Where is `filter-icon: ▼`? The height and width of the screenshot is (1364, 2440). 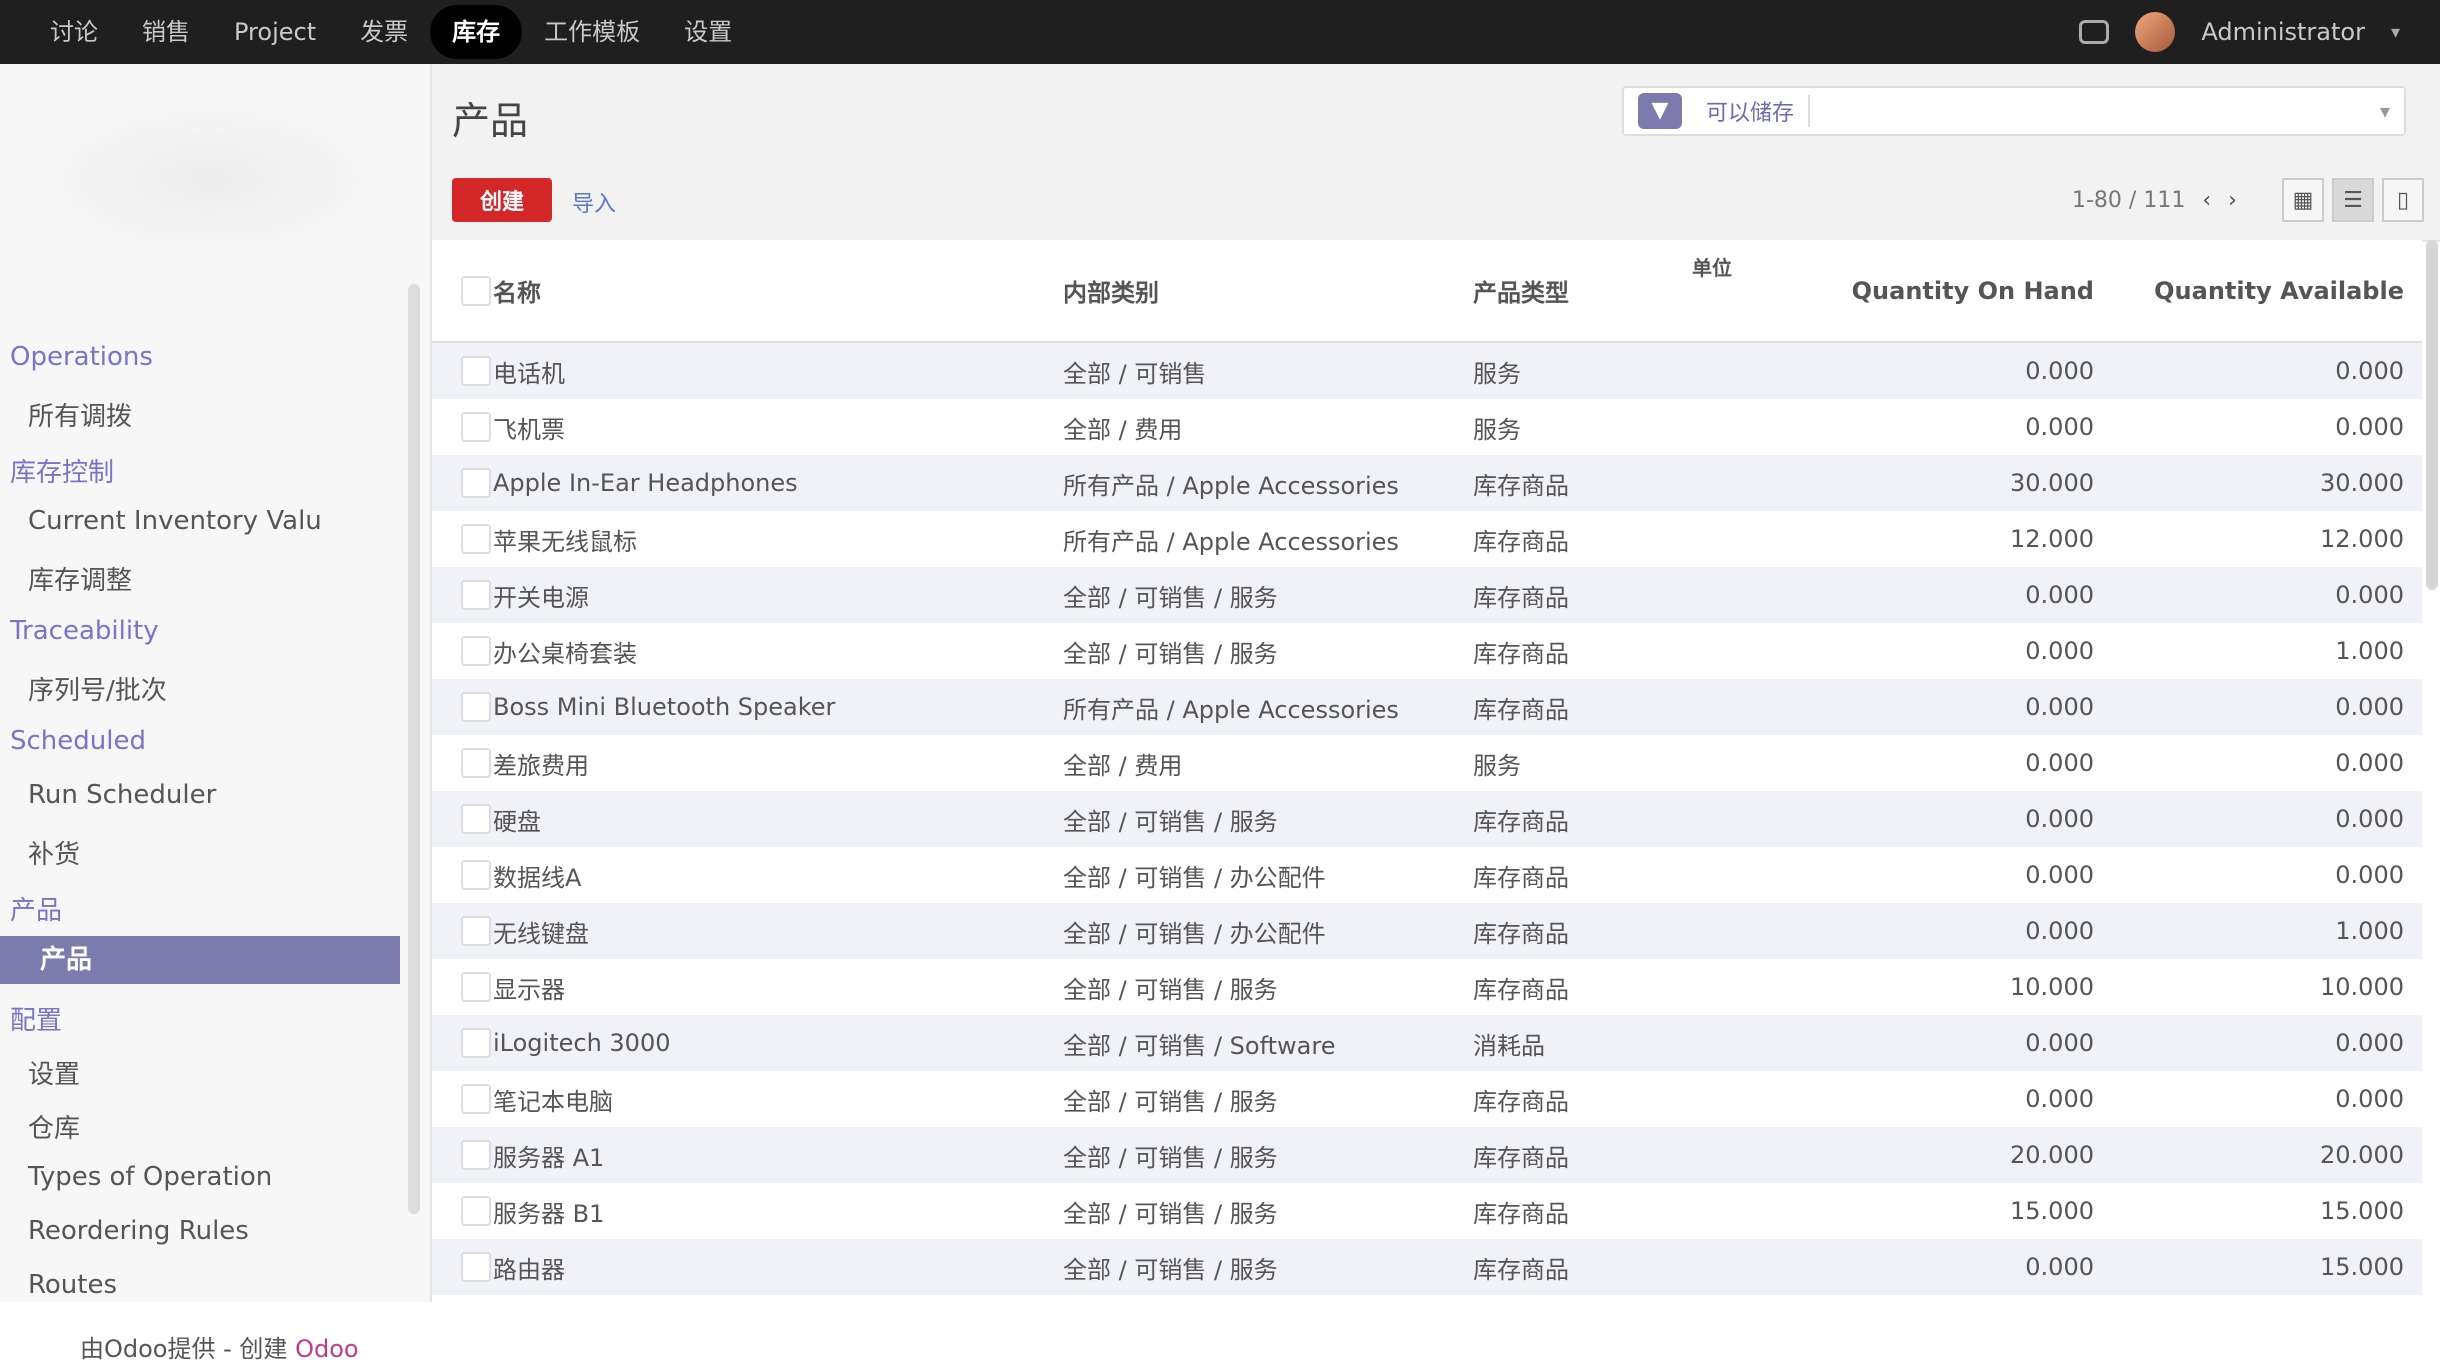 filter-icon: ▼ is located at coordinates (1660, 111).